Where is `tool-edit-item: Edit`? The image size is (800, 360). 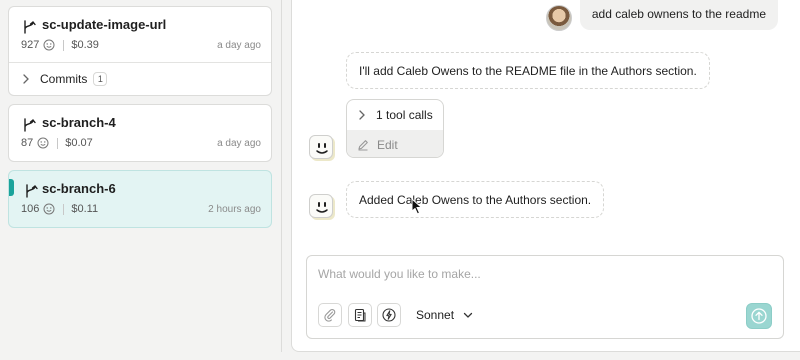 tool-edit-item: Edit is located at coordinates (395, 143).